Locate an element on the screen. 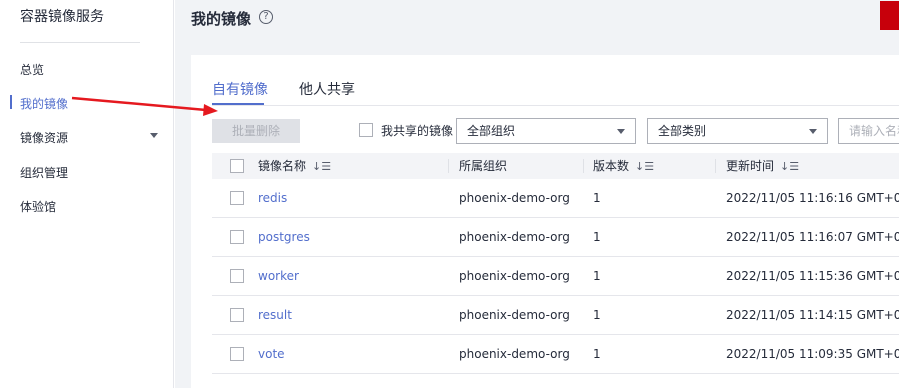 The height and width of the screenshot is (388, 899). tabs-divider is located at coordinates (555, 105).